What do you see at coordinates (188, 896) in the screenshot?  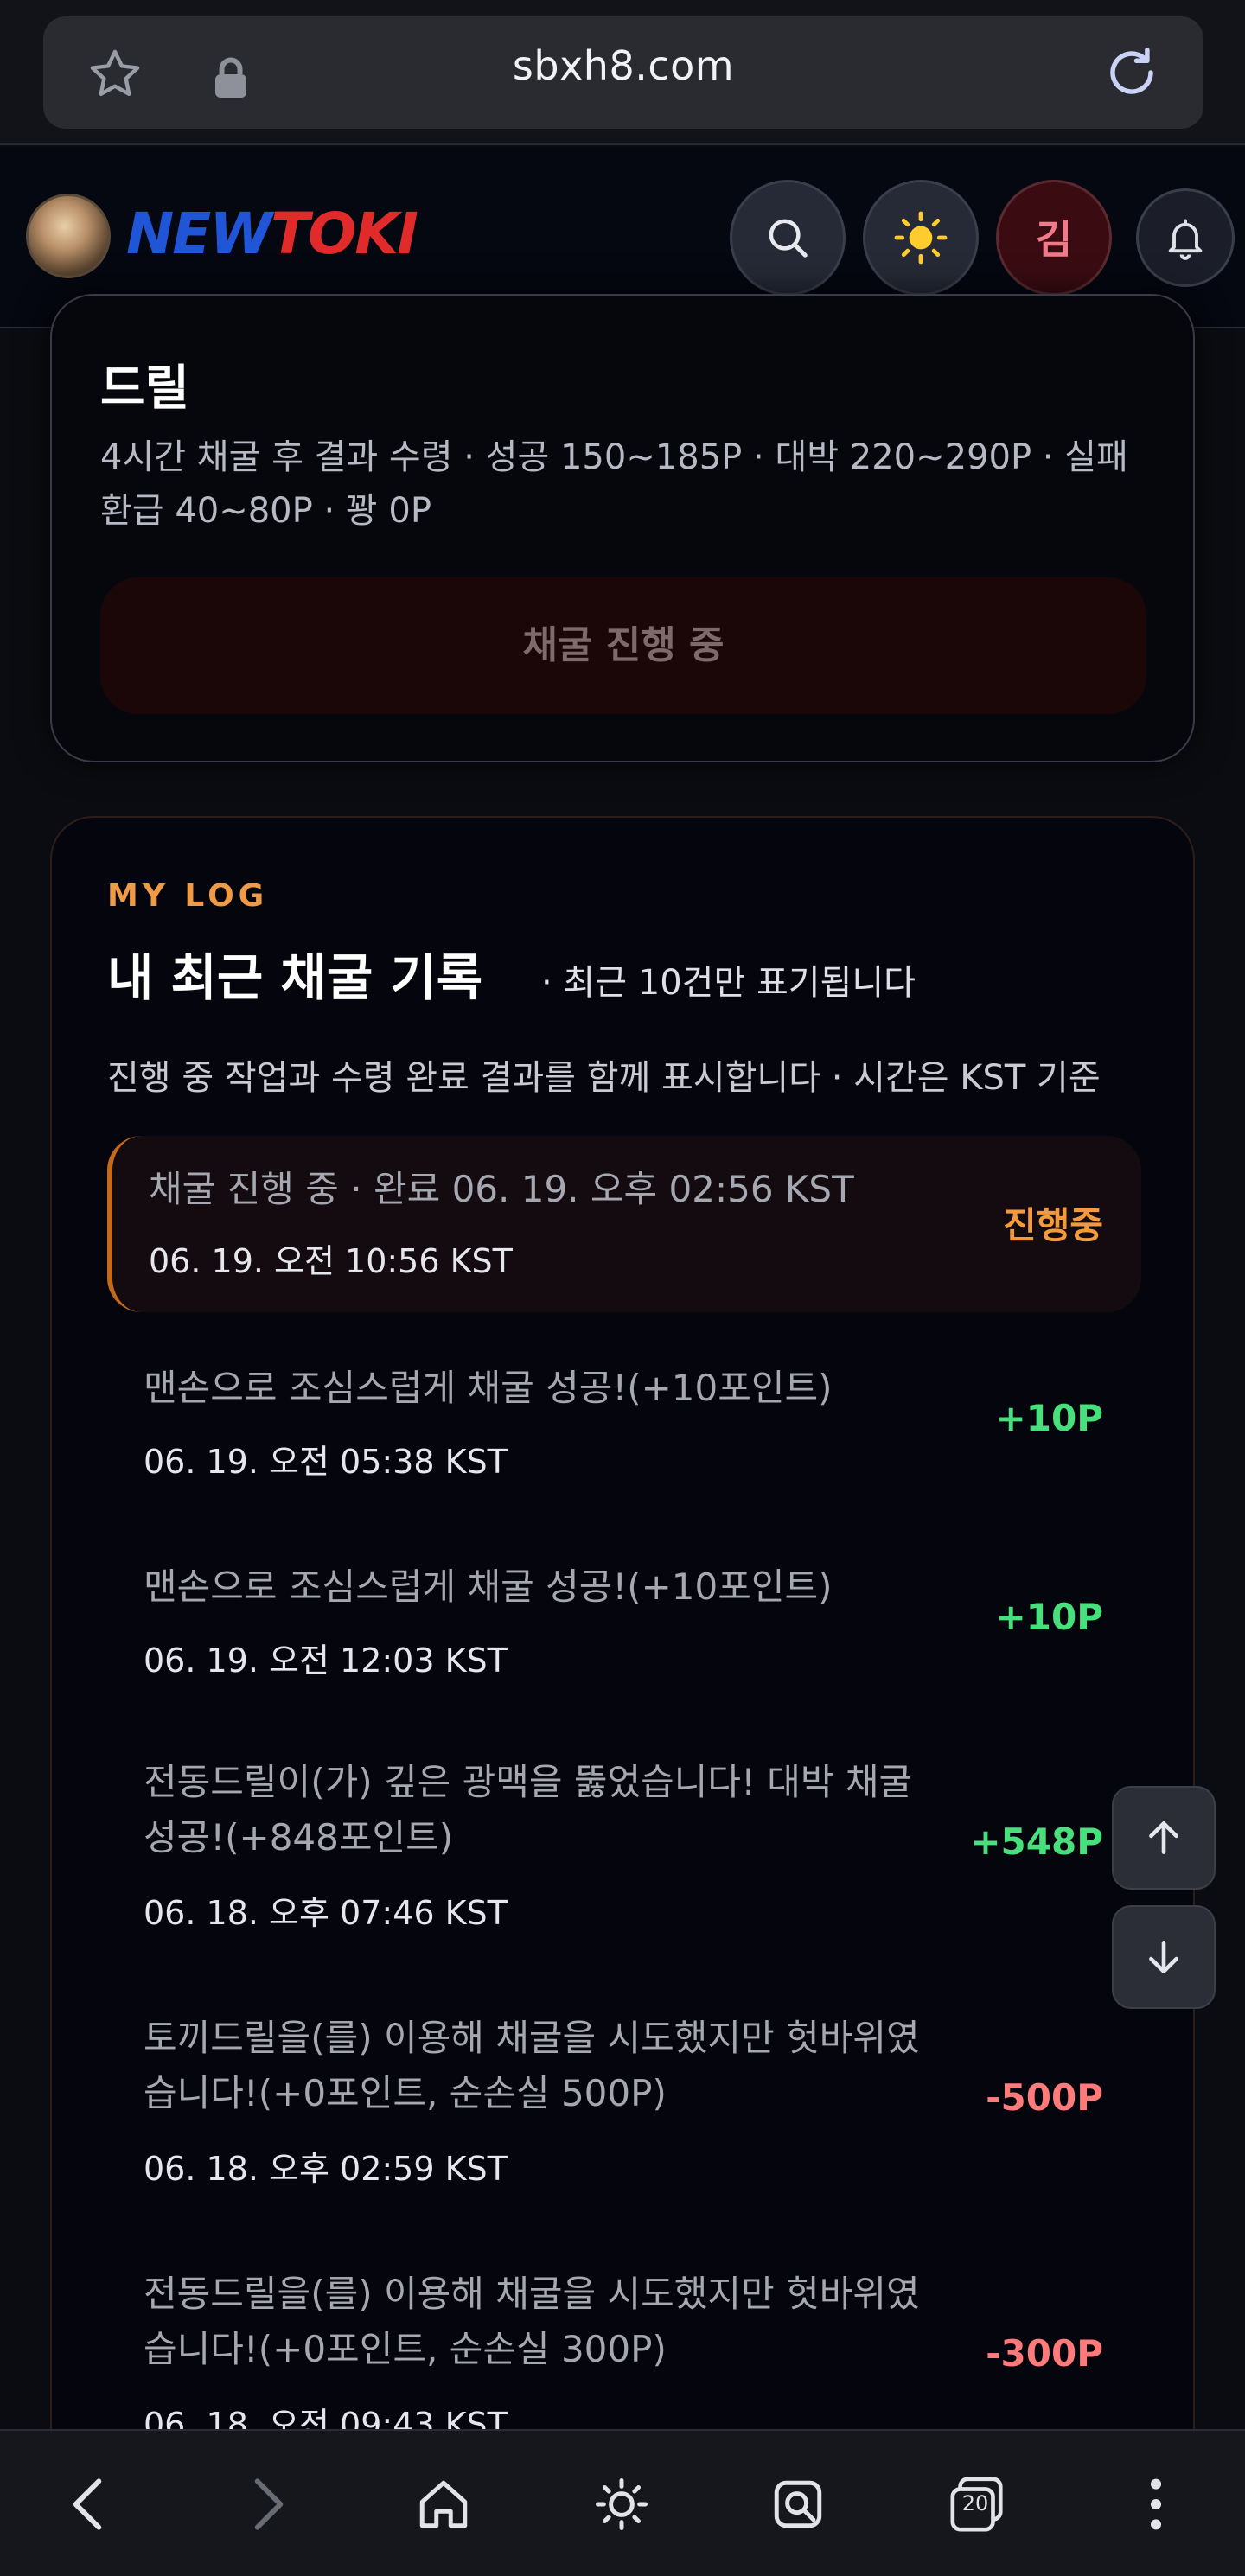 I see `log-kicker: MY LOG` at bounding box center [188, 896].